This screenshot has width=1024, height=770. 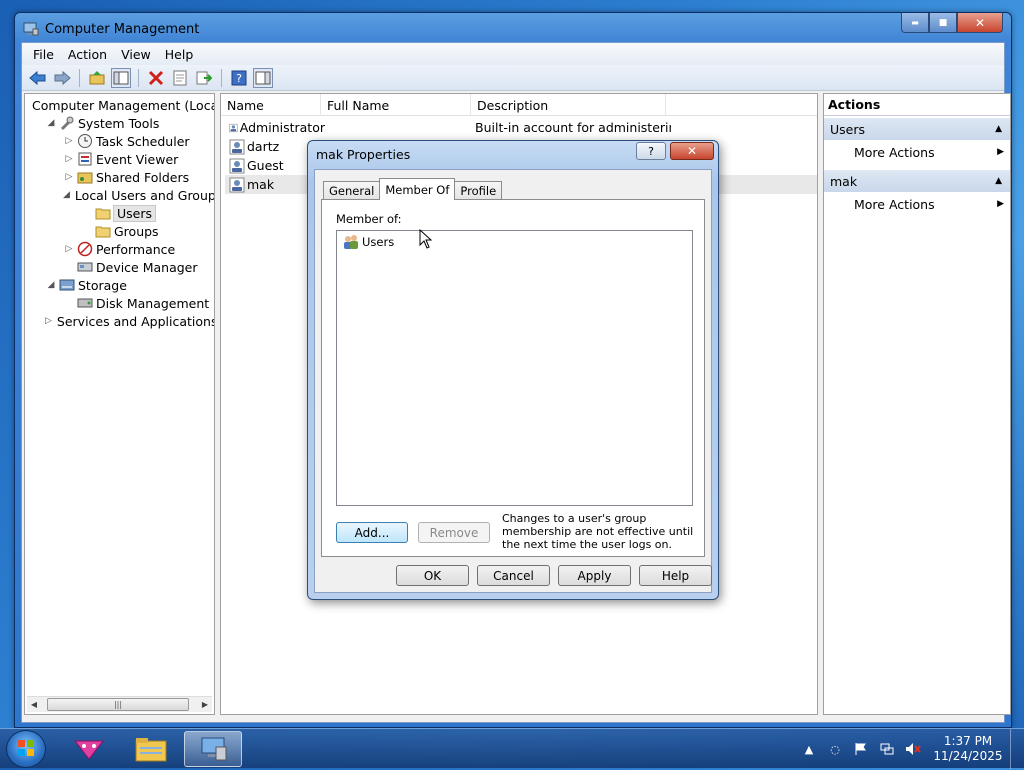 I want to click on close-button: ✕, so click(x=980, y=23).